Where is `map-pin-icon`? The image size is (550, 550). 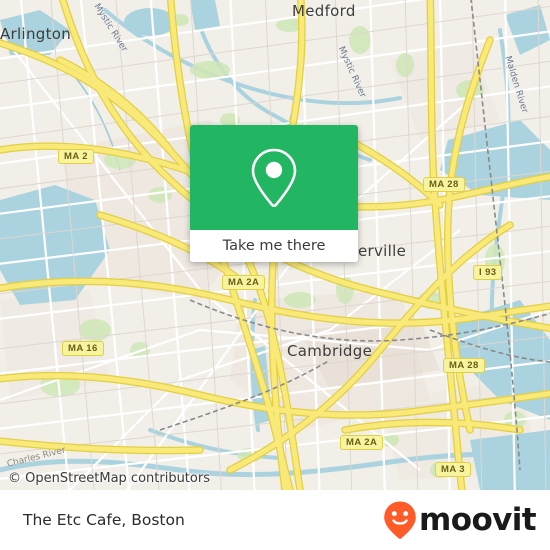
map-pin-icon is located at coordinates (274, 177).